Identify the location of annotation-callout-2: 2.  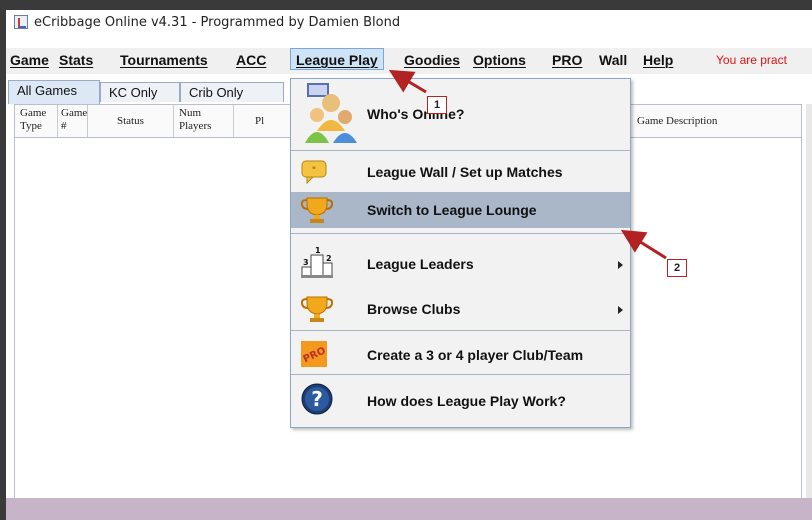
(677, 268).